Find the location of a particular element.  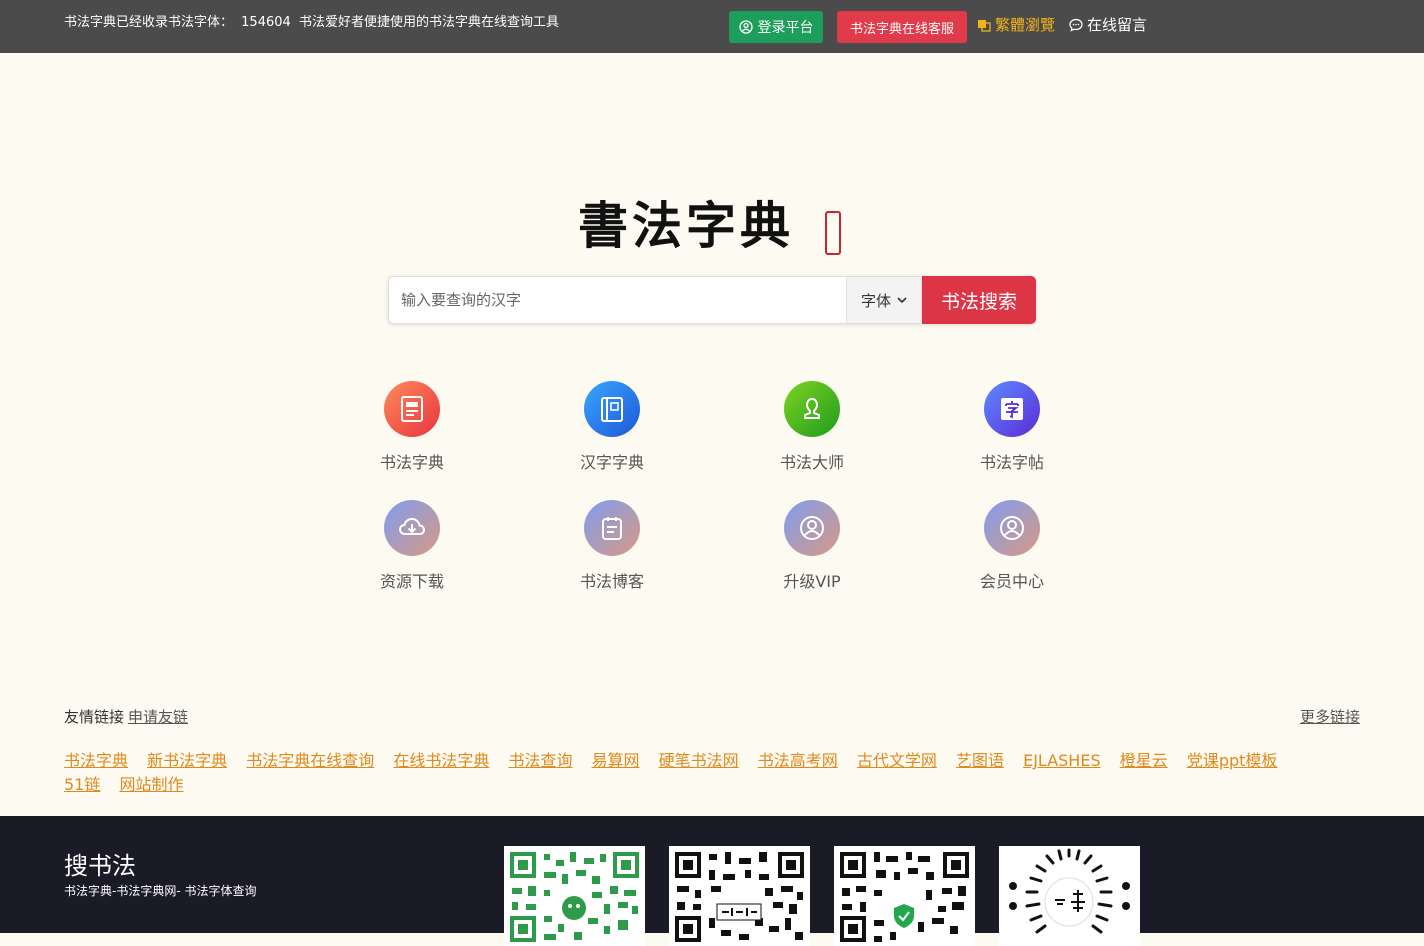

person-icon is located at coordinates (812, 409).